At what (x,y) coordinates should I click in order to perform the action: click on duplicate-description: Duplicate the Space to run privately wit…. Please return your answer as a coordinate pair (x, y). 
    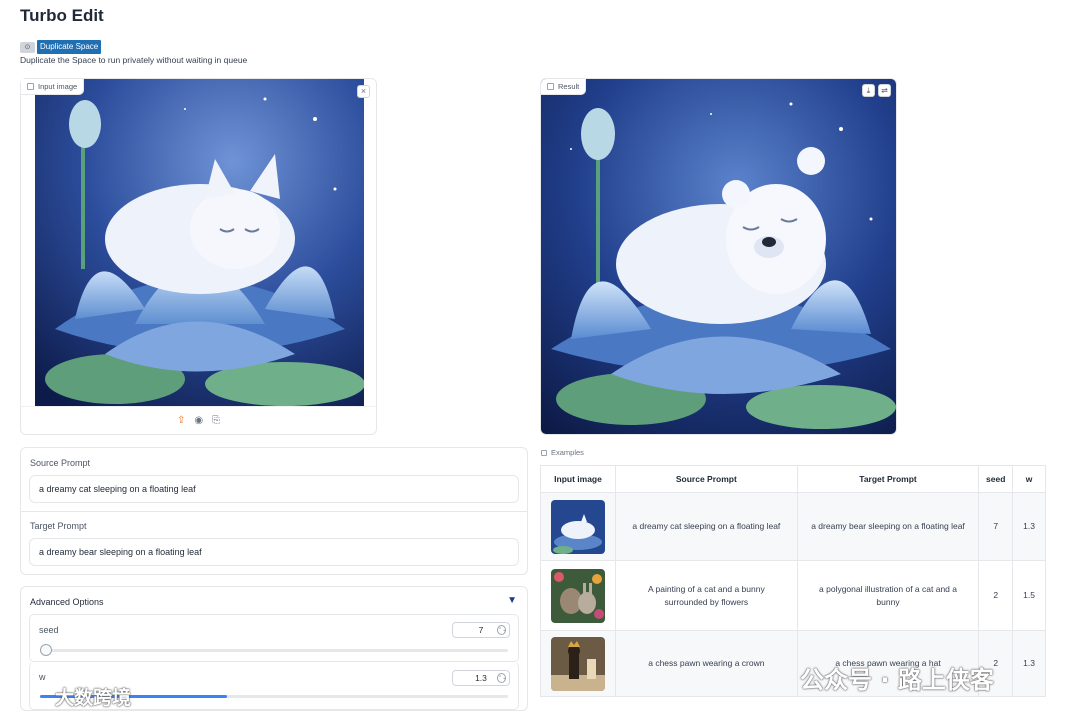
    Looking at the image, I should click on (134, 60).